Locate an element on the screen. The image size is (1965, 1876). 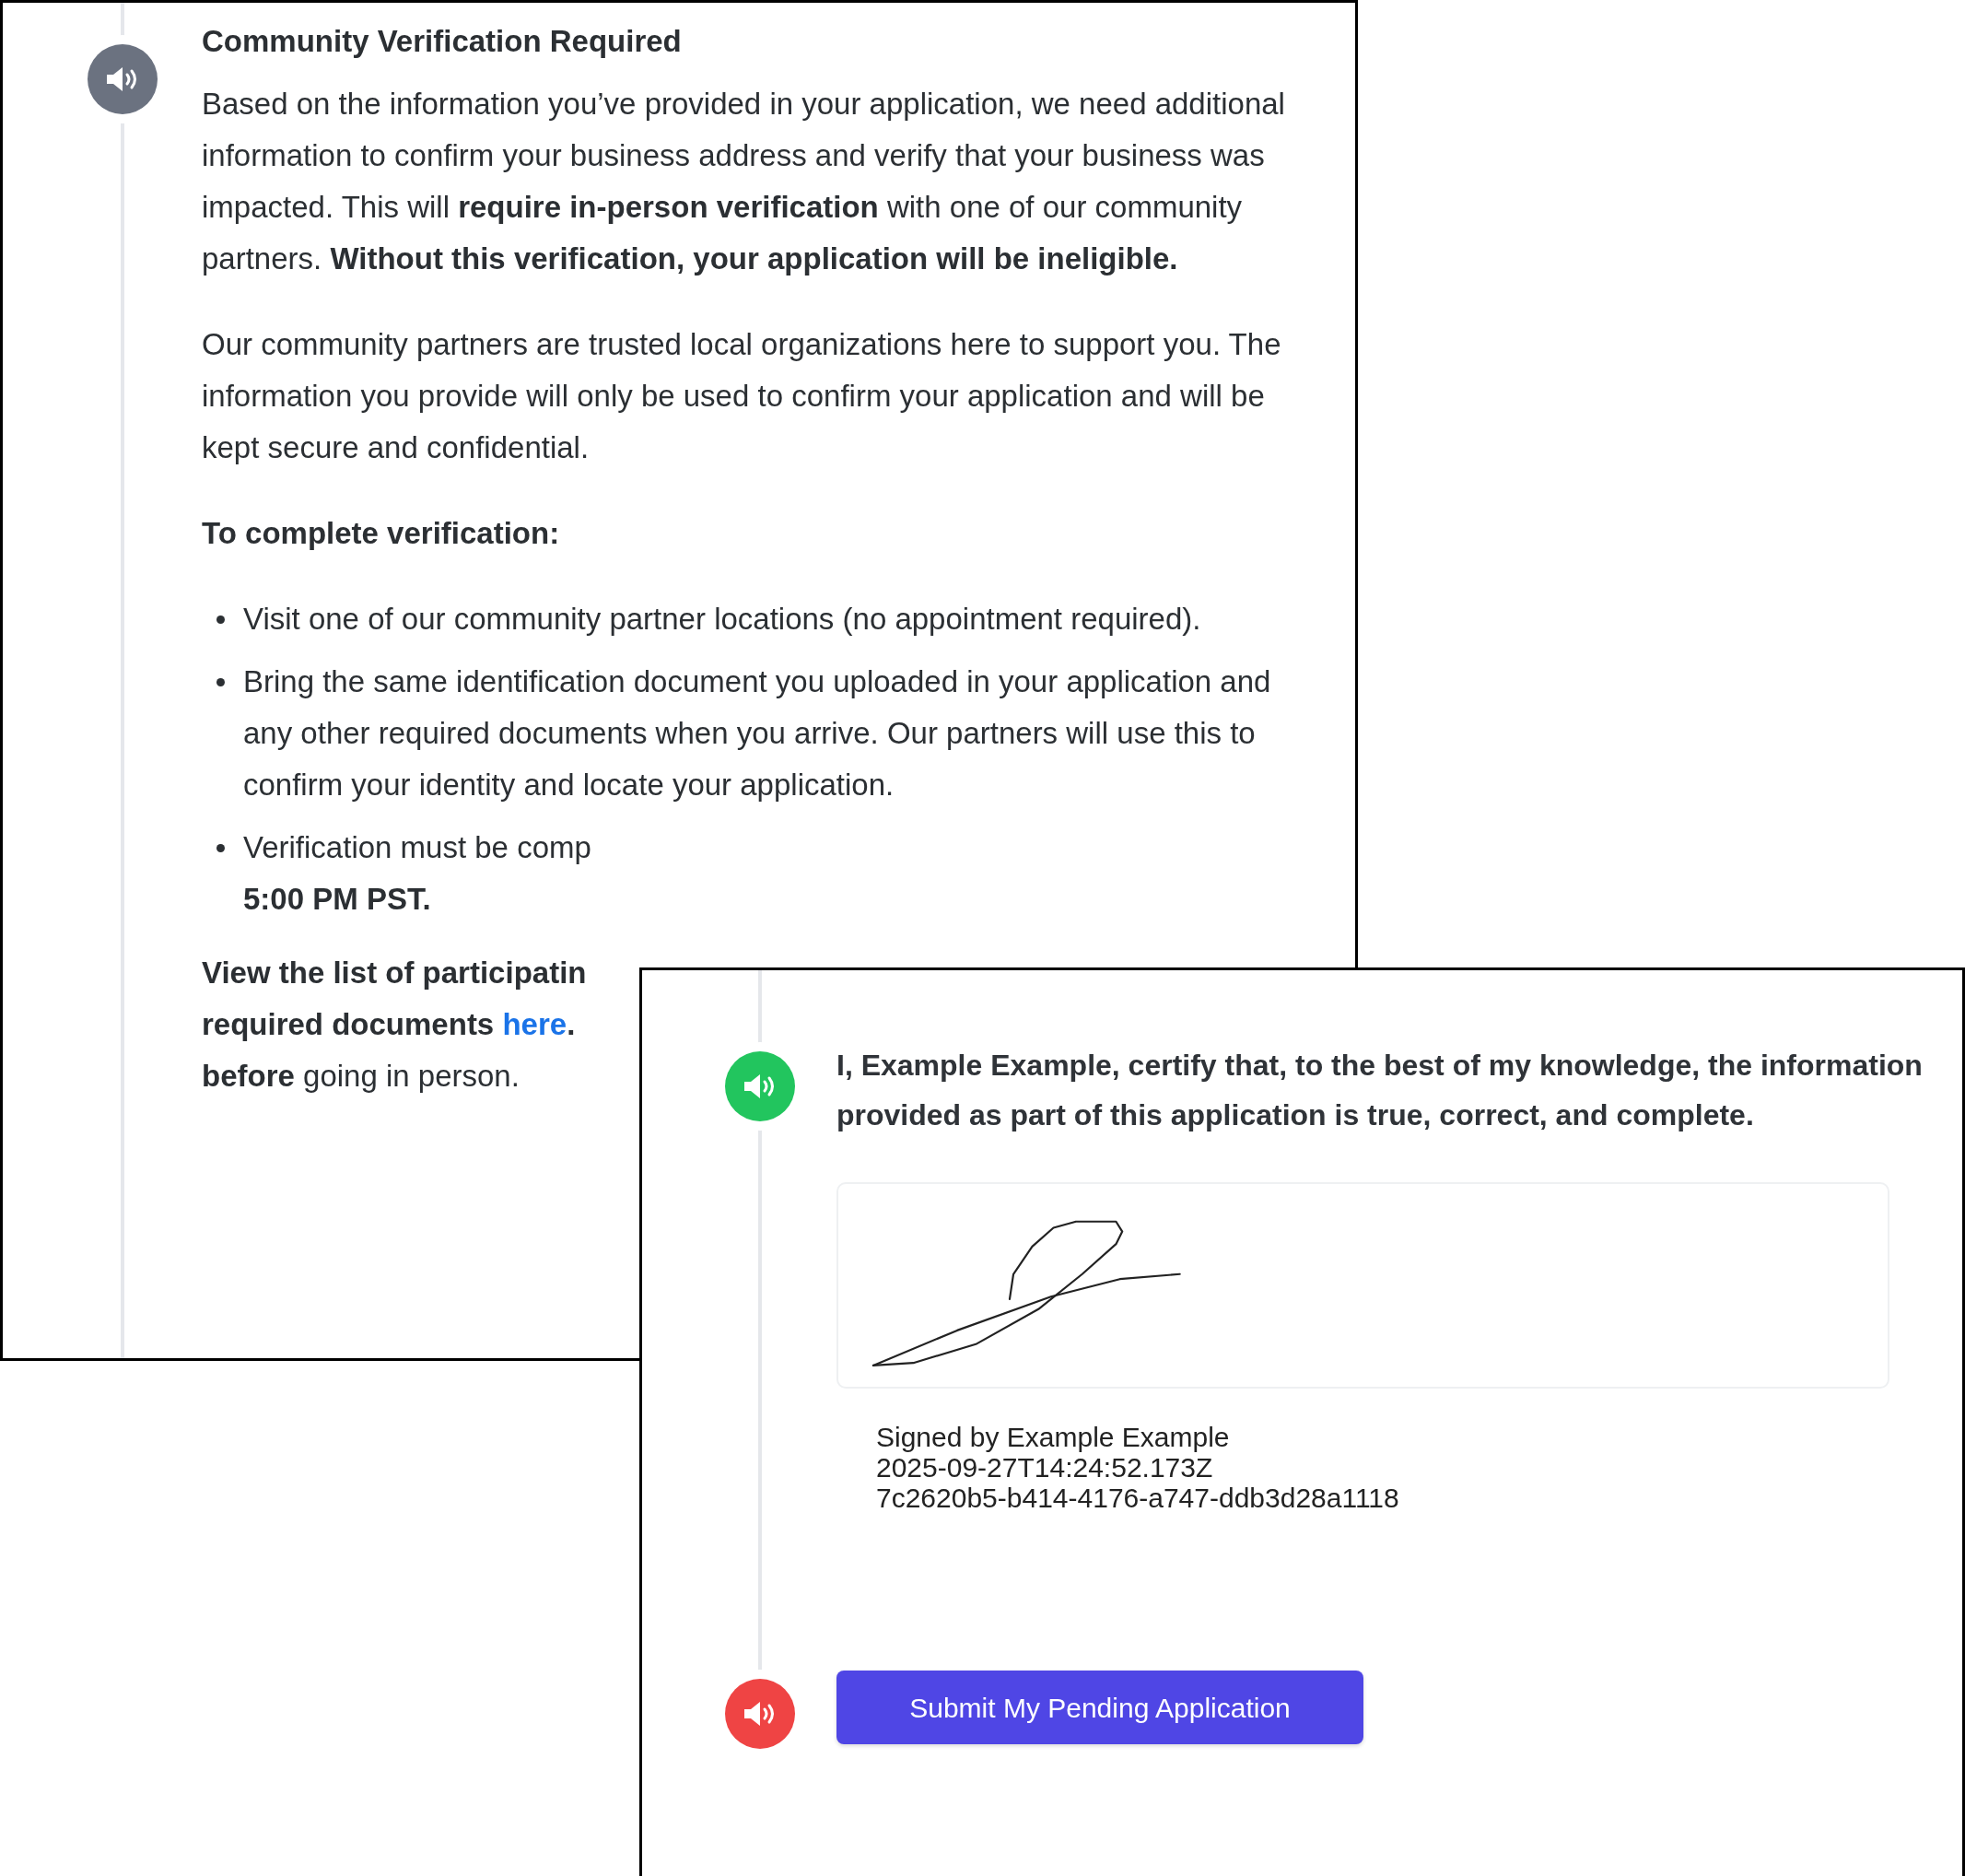
paragraph: Based on the information you’ve provided in your application, we need additional information to confirm your business address and verify that your business was impacted. This will require in-person verification with one of our community partners. Without this verification, your application will be ineligible. is located at coordinates (744, 181).